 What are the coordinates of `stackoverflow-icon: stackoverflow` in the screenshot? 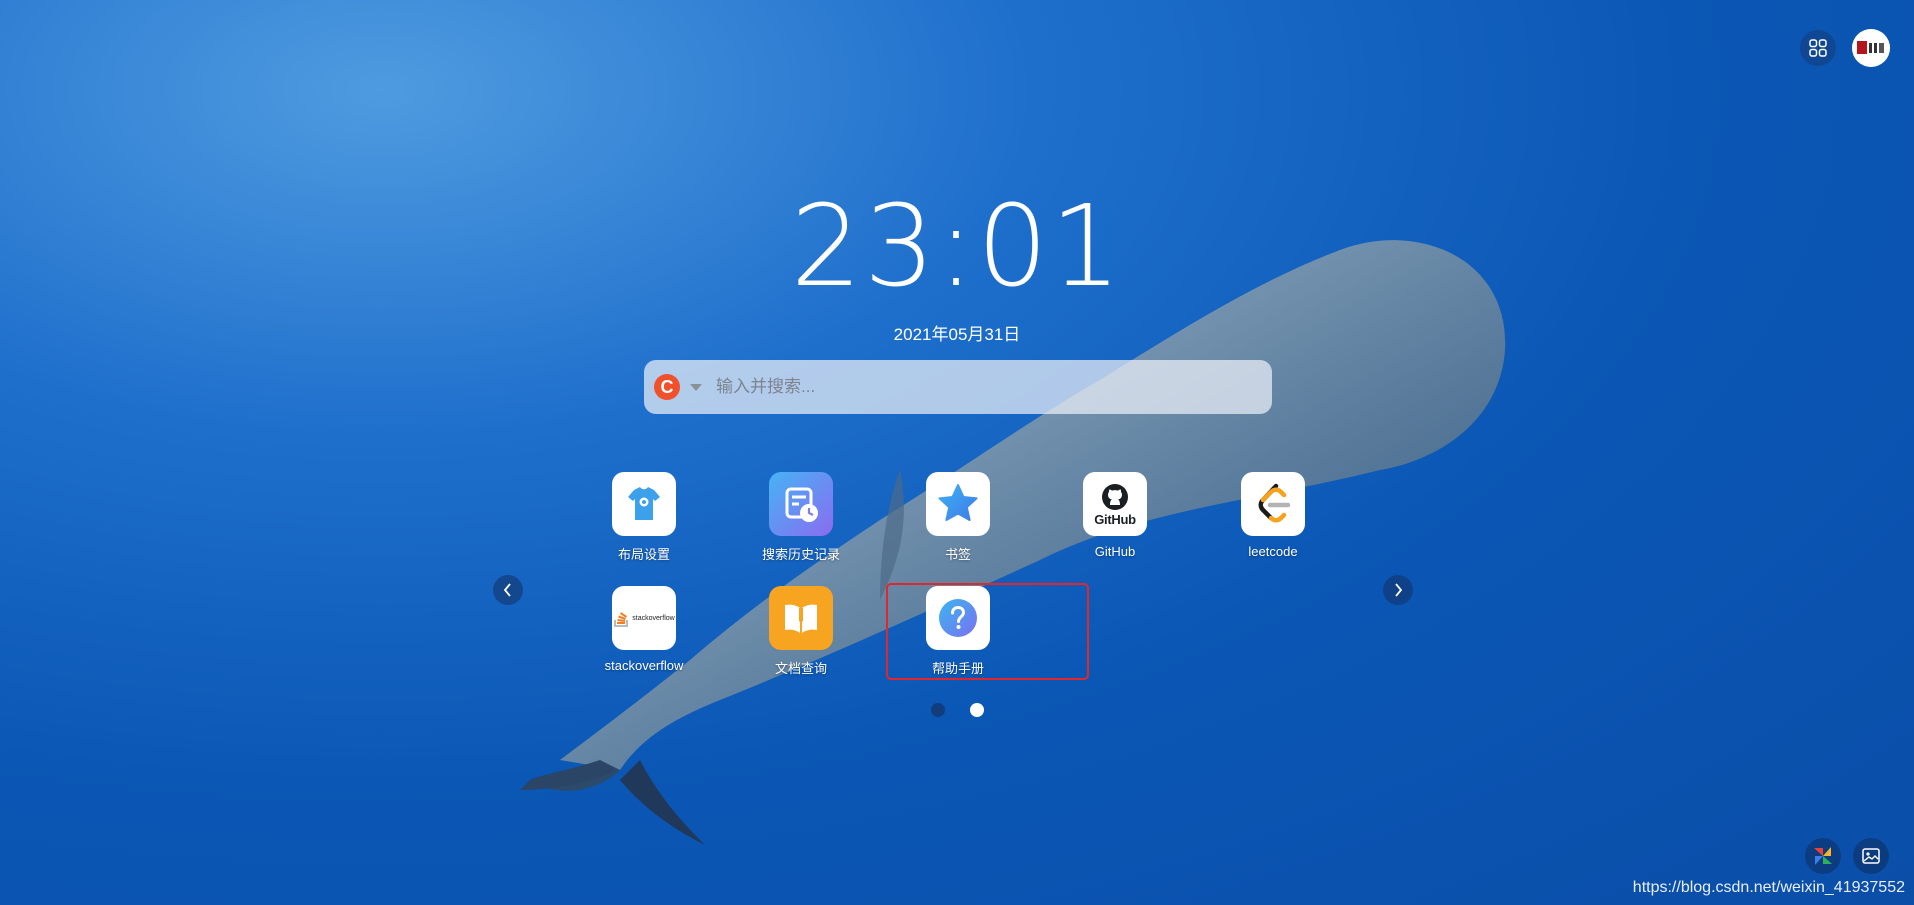 It's located at (644, 618).